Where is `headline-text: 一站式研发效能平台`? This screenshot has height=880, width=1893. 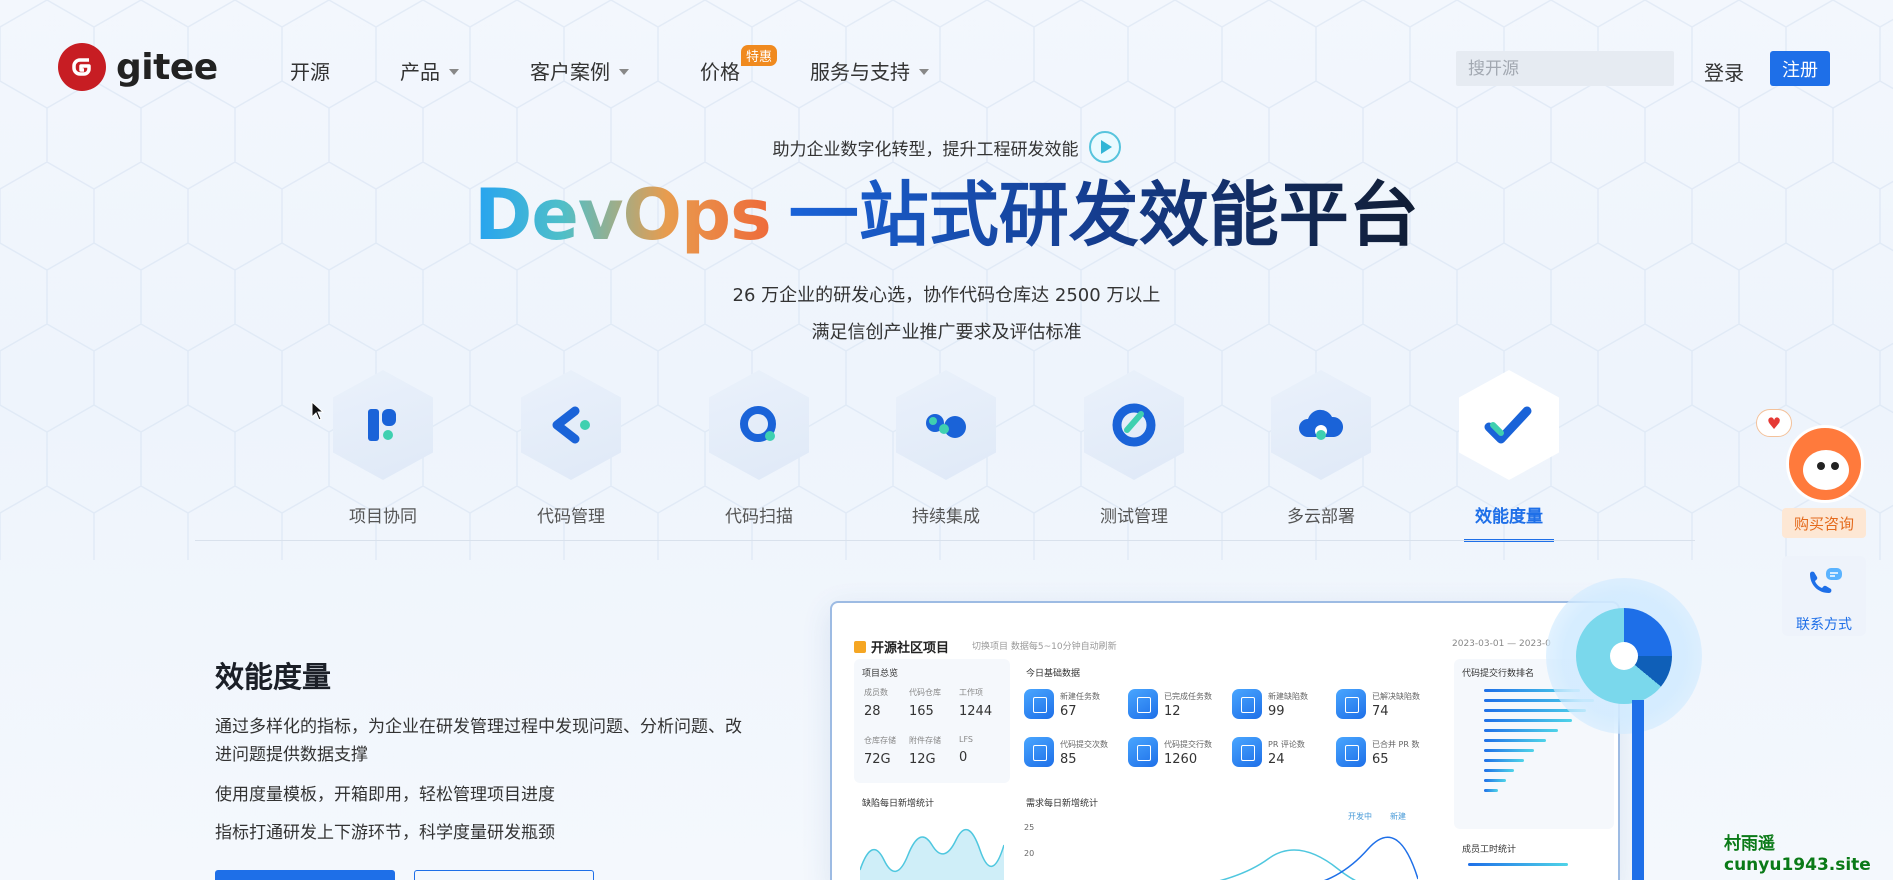
headline-text: 一站式研发效能平台 is located at coordinates (1103, 215).